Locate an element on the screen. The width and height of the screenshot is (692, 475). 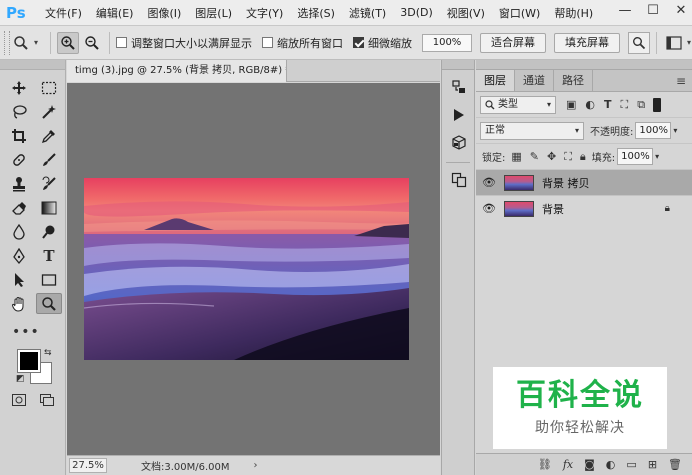
opacity-slider-arrow-icon: ▾ is located at coordinates (675, 130).